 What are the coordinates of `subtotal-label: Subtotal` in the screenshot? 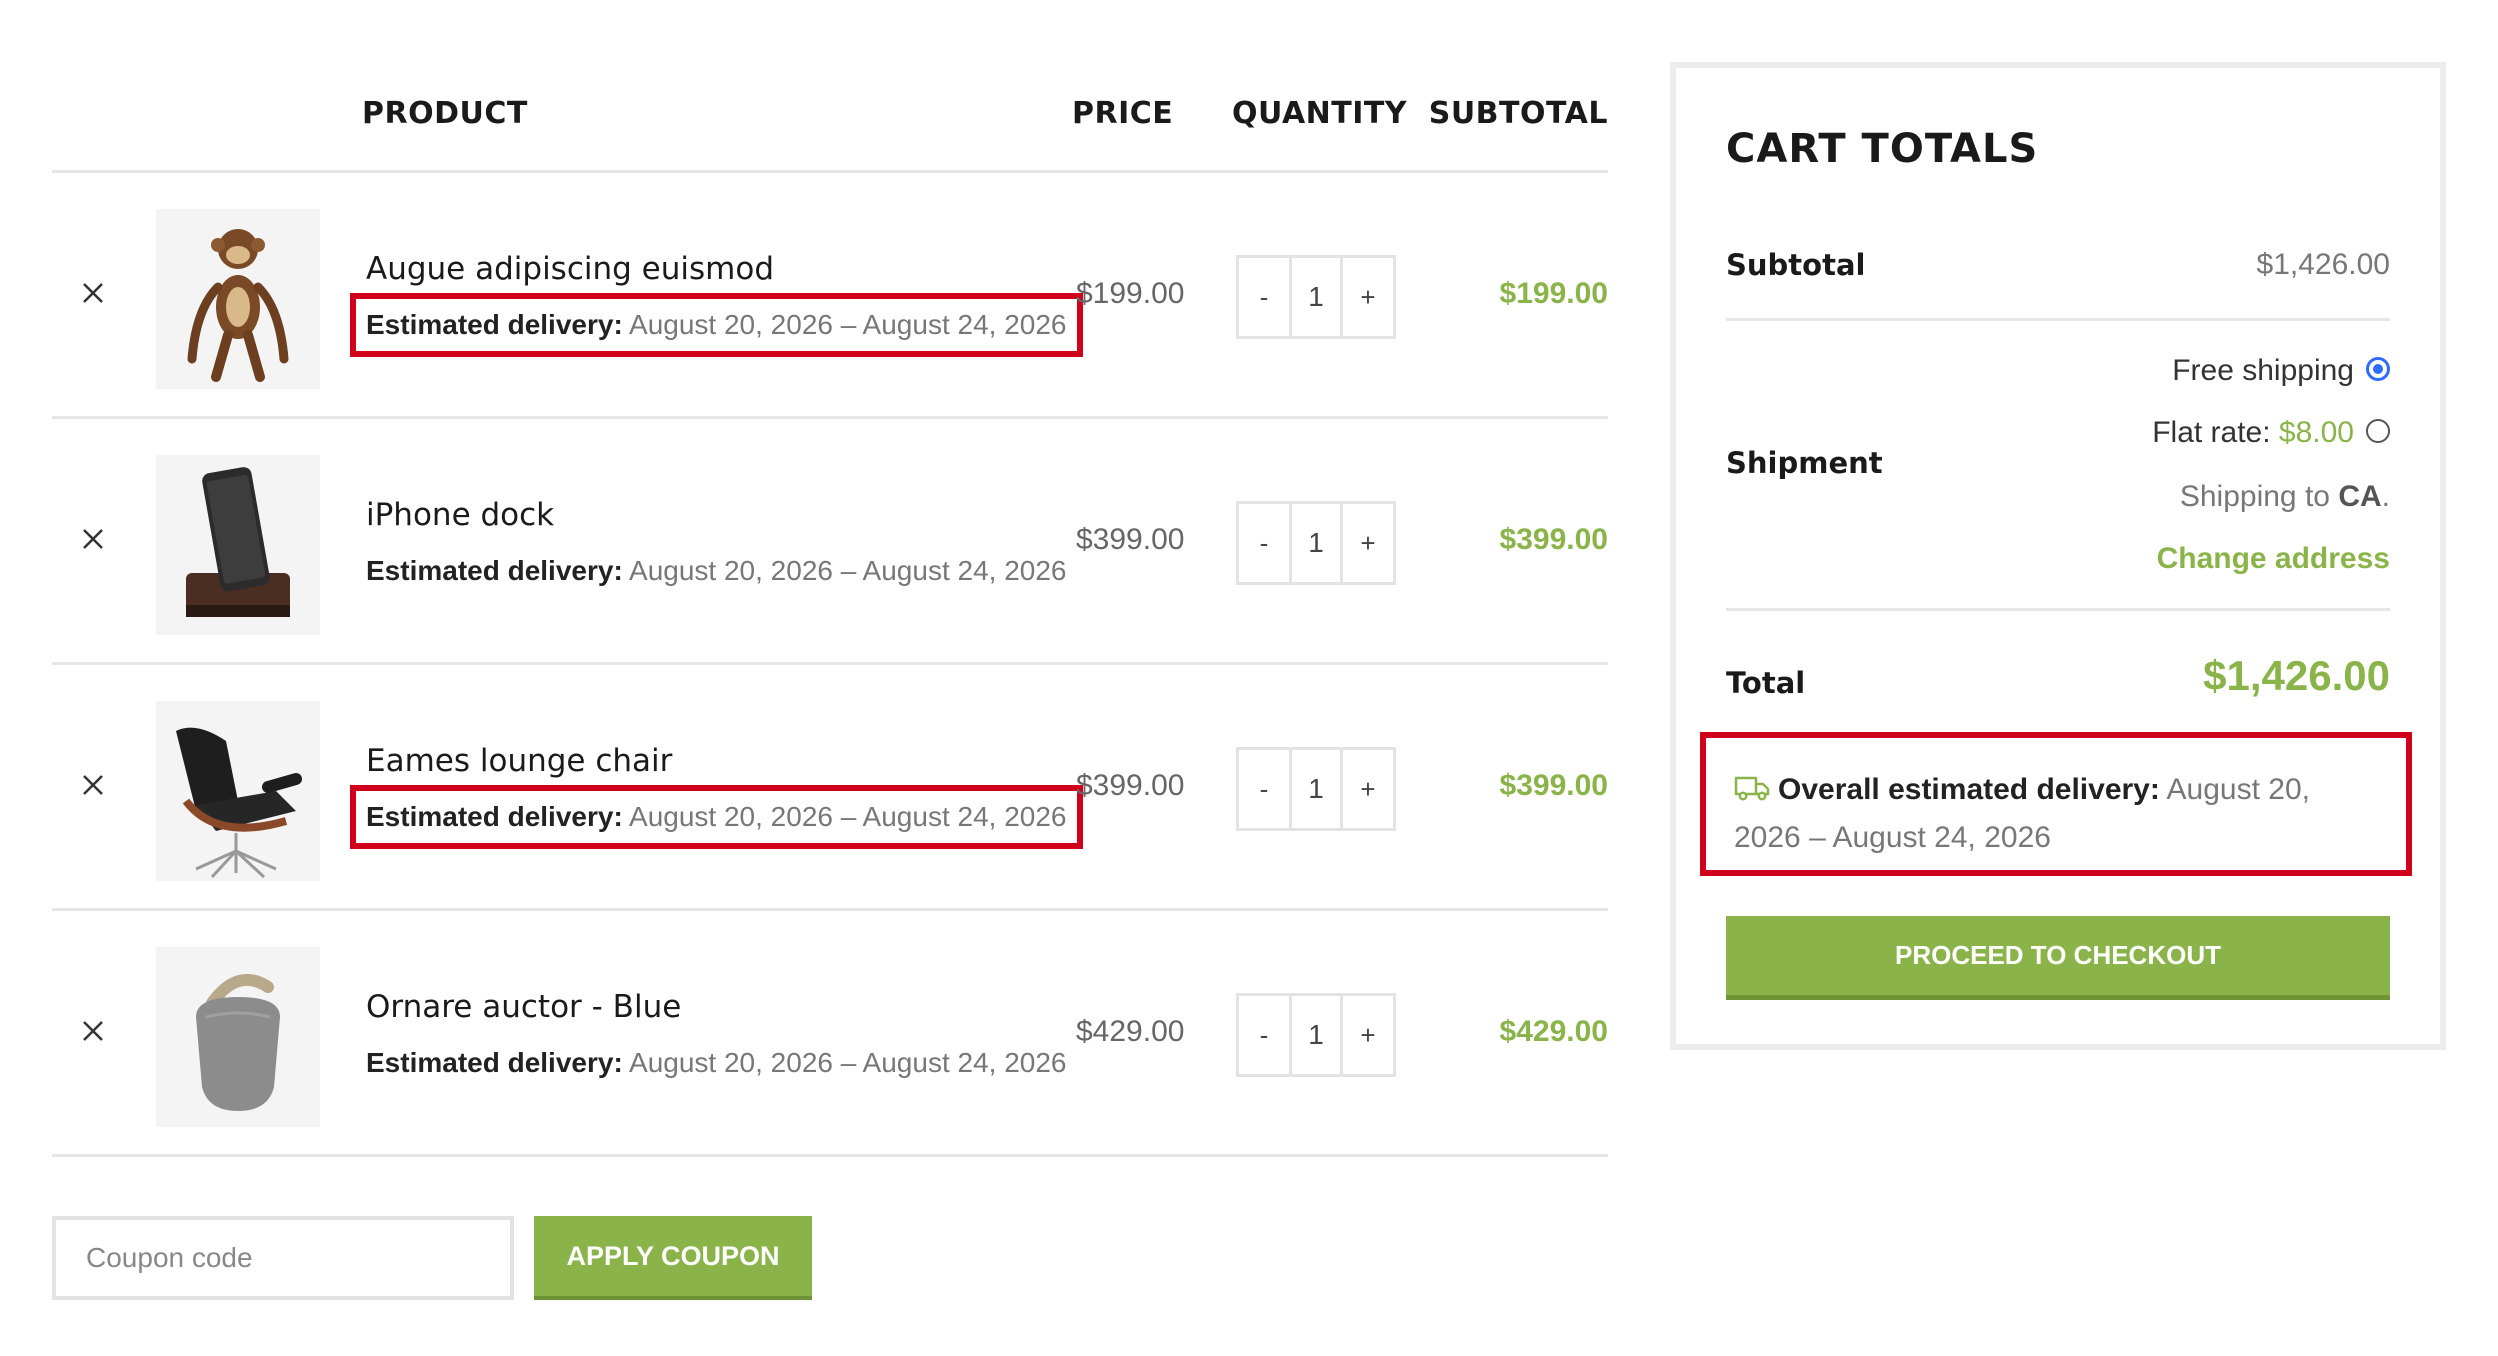 It's located at (1796, 265).